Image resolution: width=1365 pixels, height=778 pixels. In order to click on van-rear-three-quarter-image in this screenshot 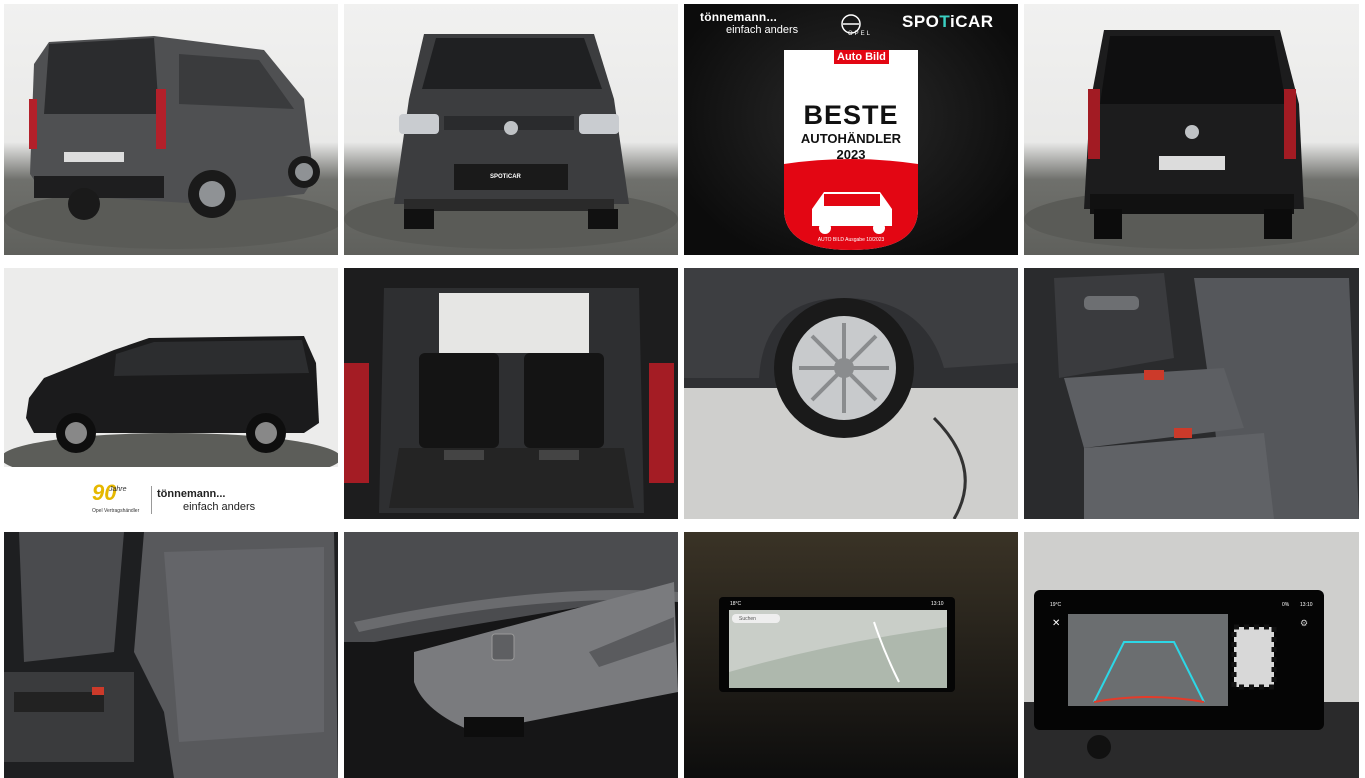, I will do `click(171, 142)`.